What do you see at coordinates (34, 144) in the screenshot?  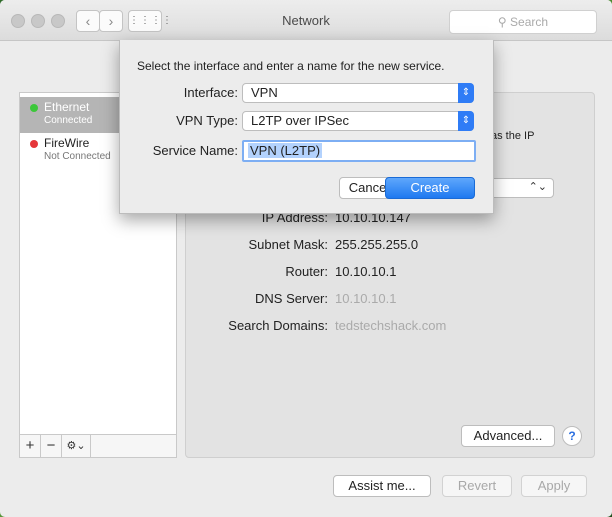 I see `status-dot-red` at bounding box center [34, 144].